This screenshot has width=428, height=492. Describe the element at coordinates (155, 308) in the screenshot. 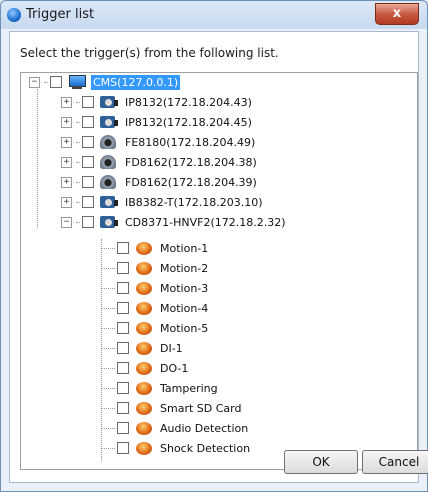

I see `tree-node-event: Motion-4` at that location.